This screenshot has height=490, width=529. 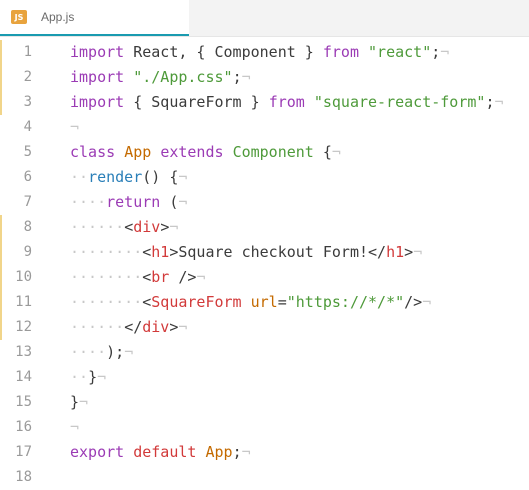 I want to click on line-code: ····return (¬, so click(x=128, y=202).